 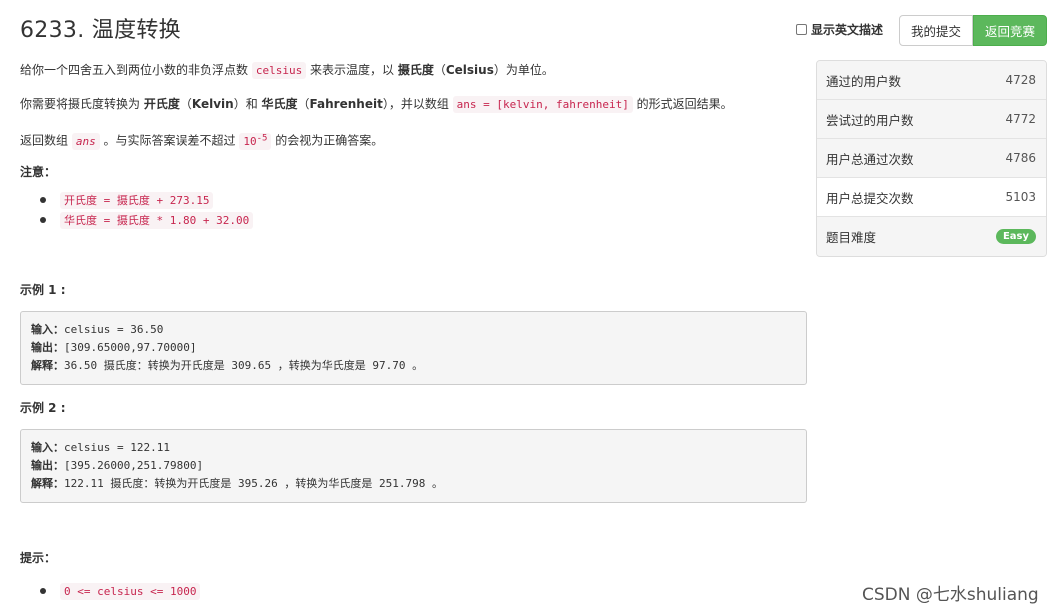 I want to click on action-button-group: 我的提交 返回竞赛, so click(x=973, y=30).